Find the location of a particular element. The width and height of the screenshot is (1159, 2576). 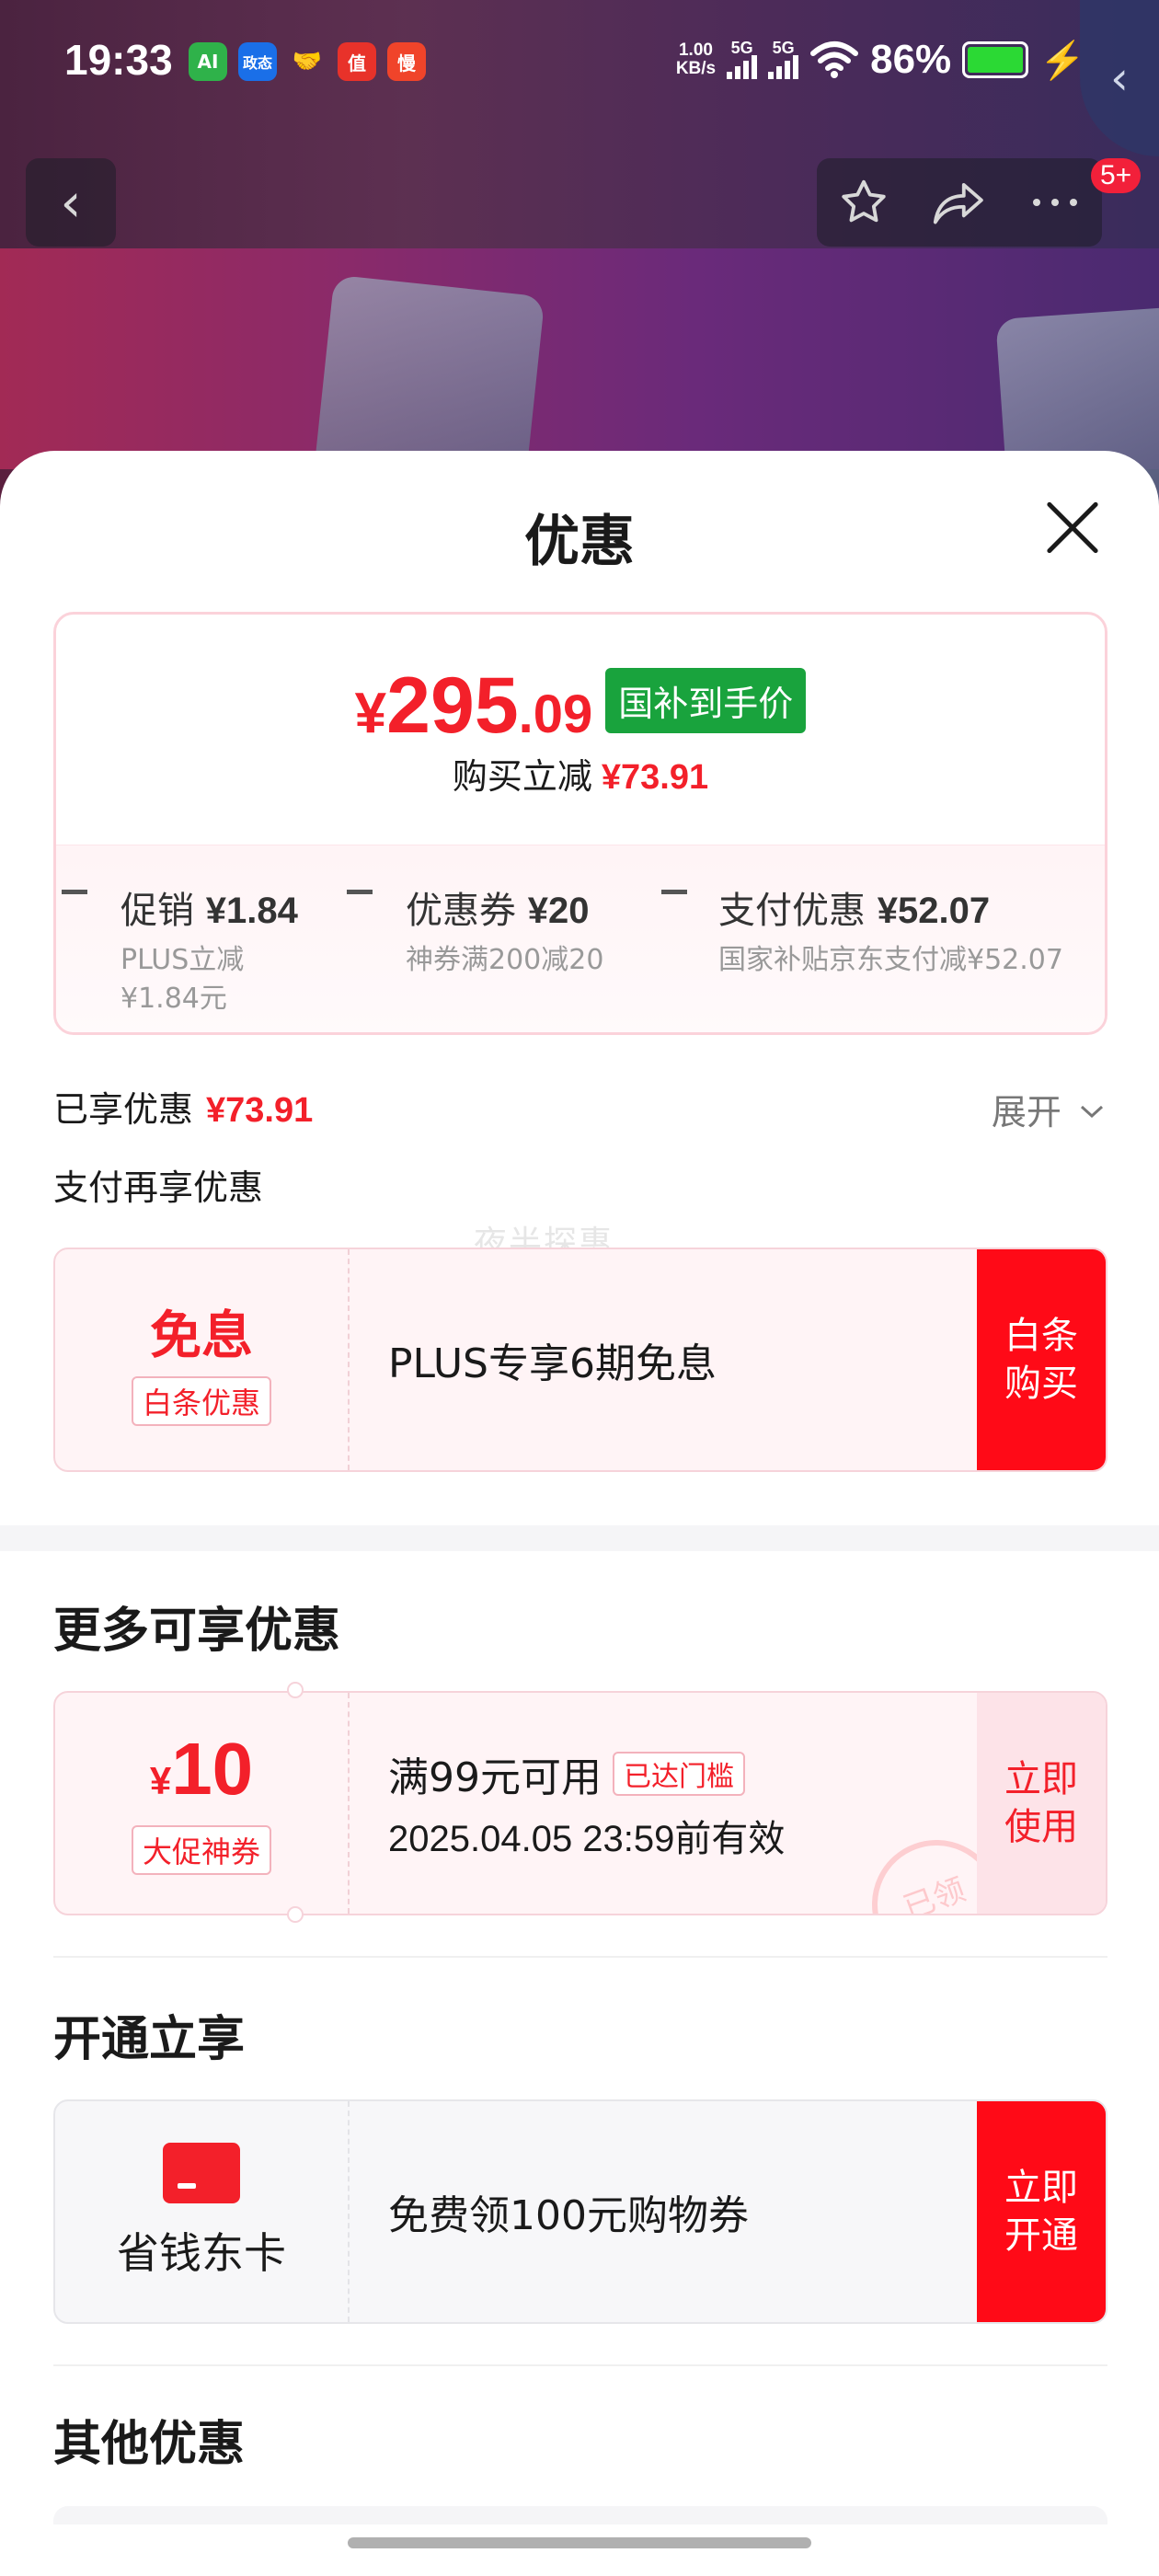

other-offers-title: 其他优惠 is located at coordinates (149, 2444).